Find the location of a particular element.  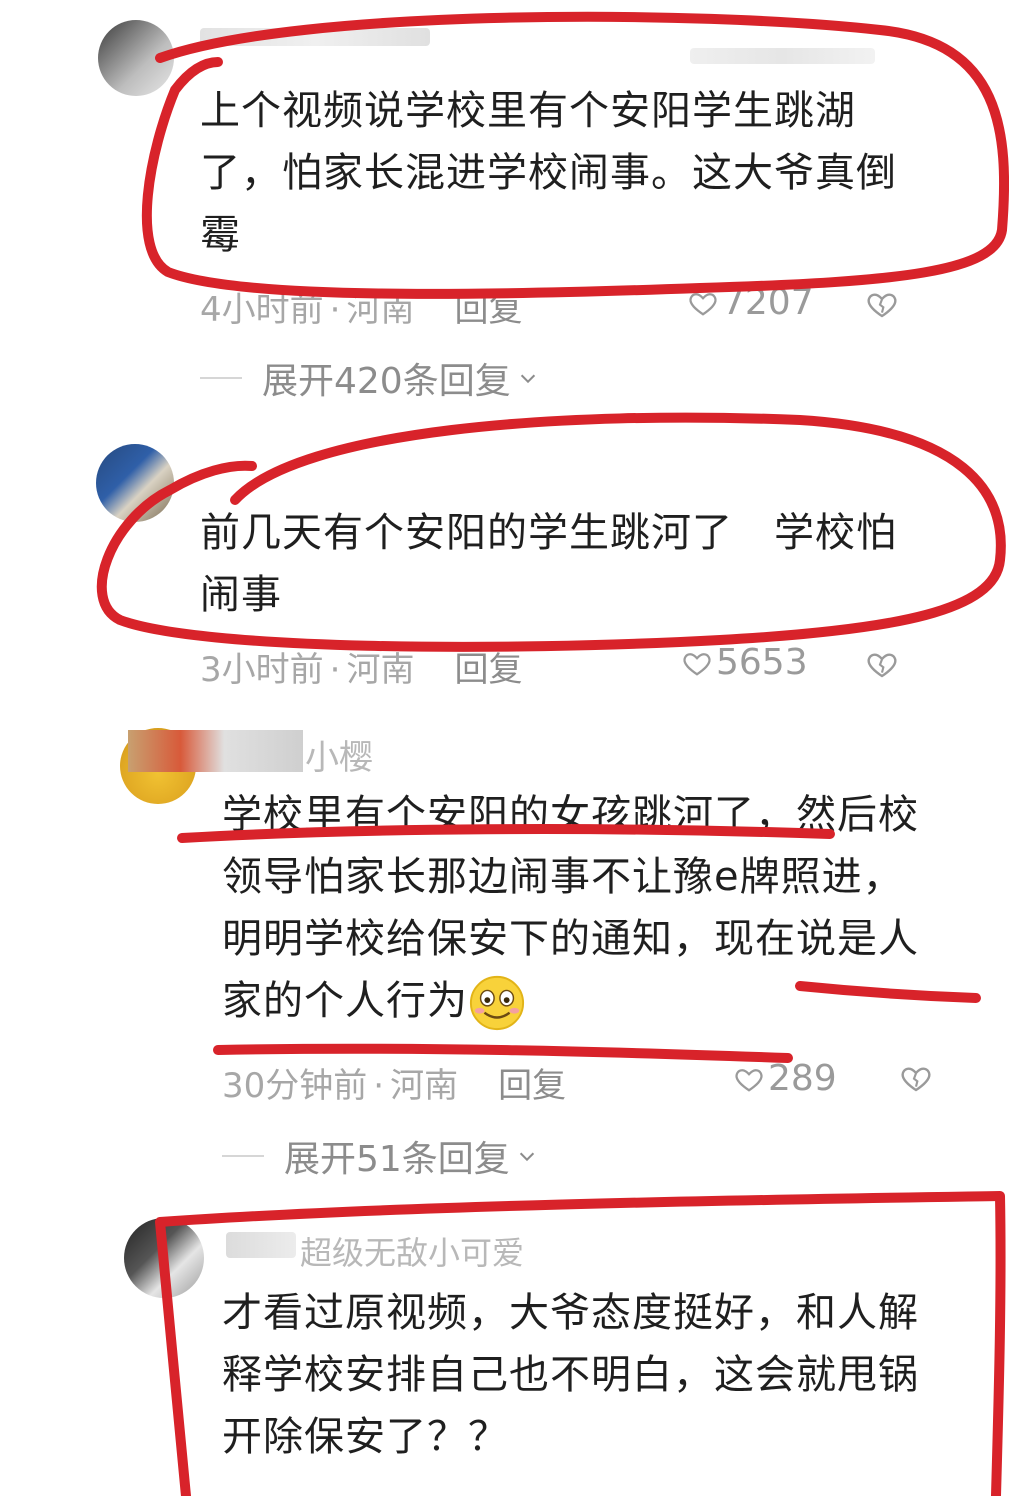

comment-text: 上个视频说学校里有个安阳学生跳湖了，怕家长混进学校闹事。这大爷真倒霉 is located at coordinates (548, 173).